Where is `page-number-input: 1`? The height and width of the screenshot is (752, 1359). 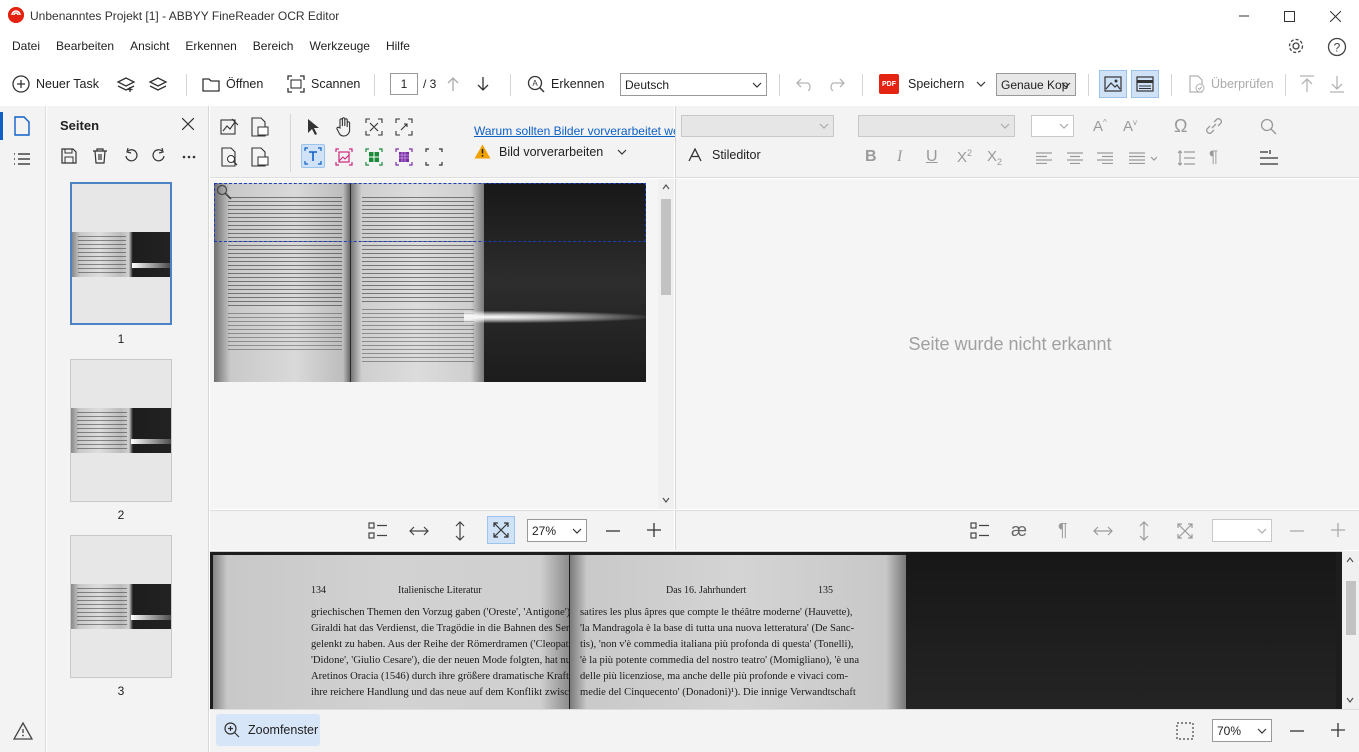 page-number-input: 1 is located at coordinates (404, 84).